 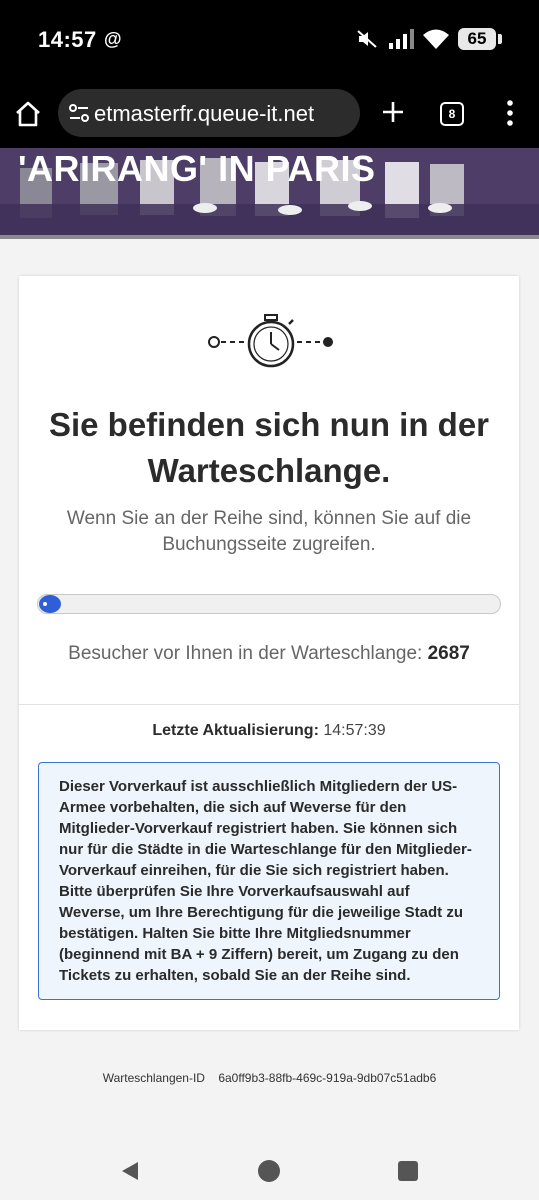 What do you see at coordinates (235, 730) in the screenshot?
I see `last-update-label: Letzte Aktualisierung:` at bounding box center [235, 730].